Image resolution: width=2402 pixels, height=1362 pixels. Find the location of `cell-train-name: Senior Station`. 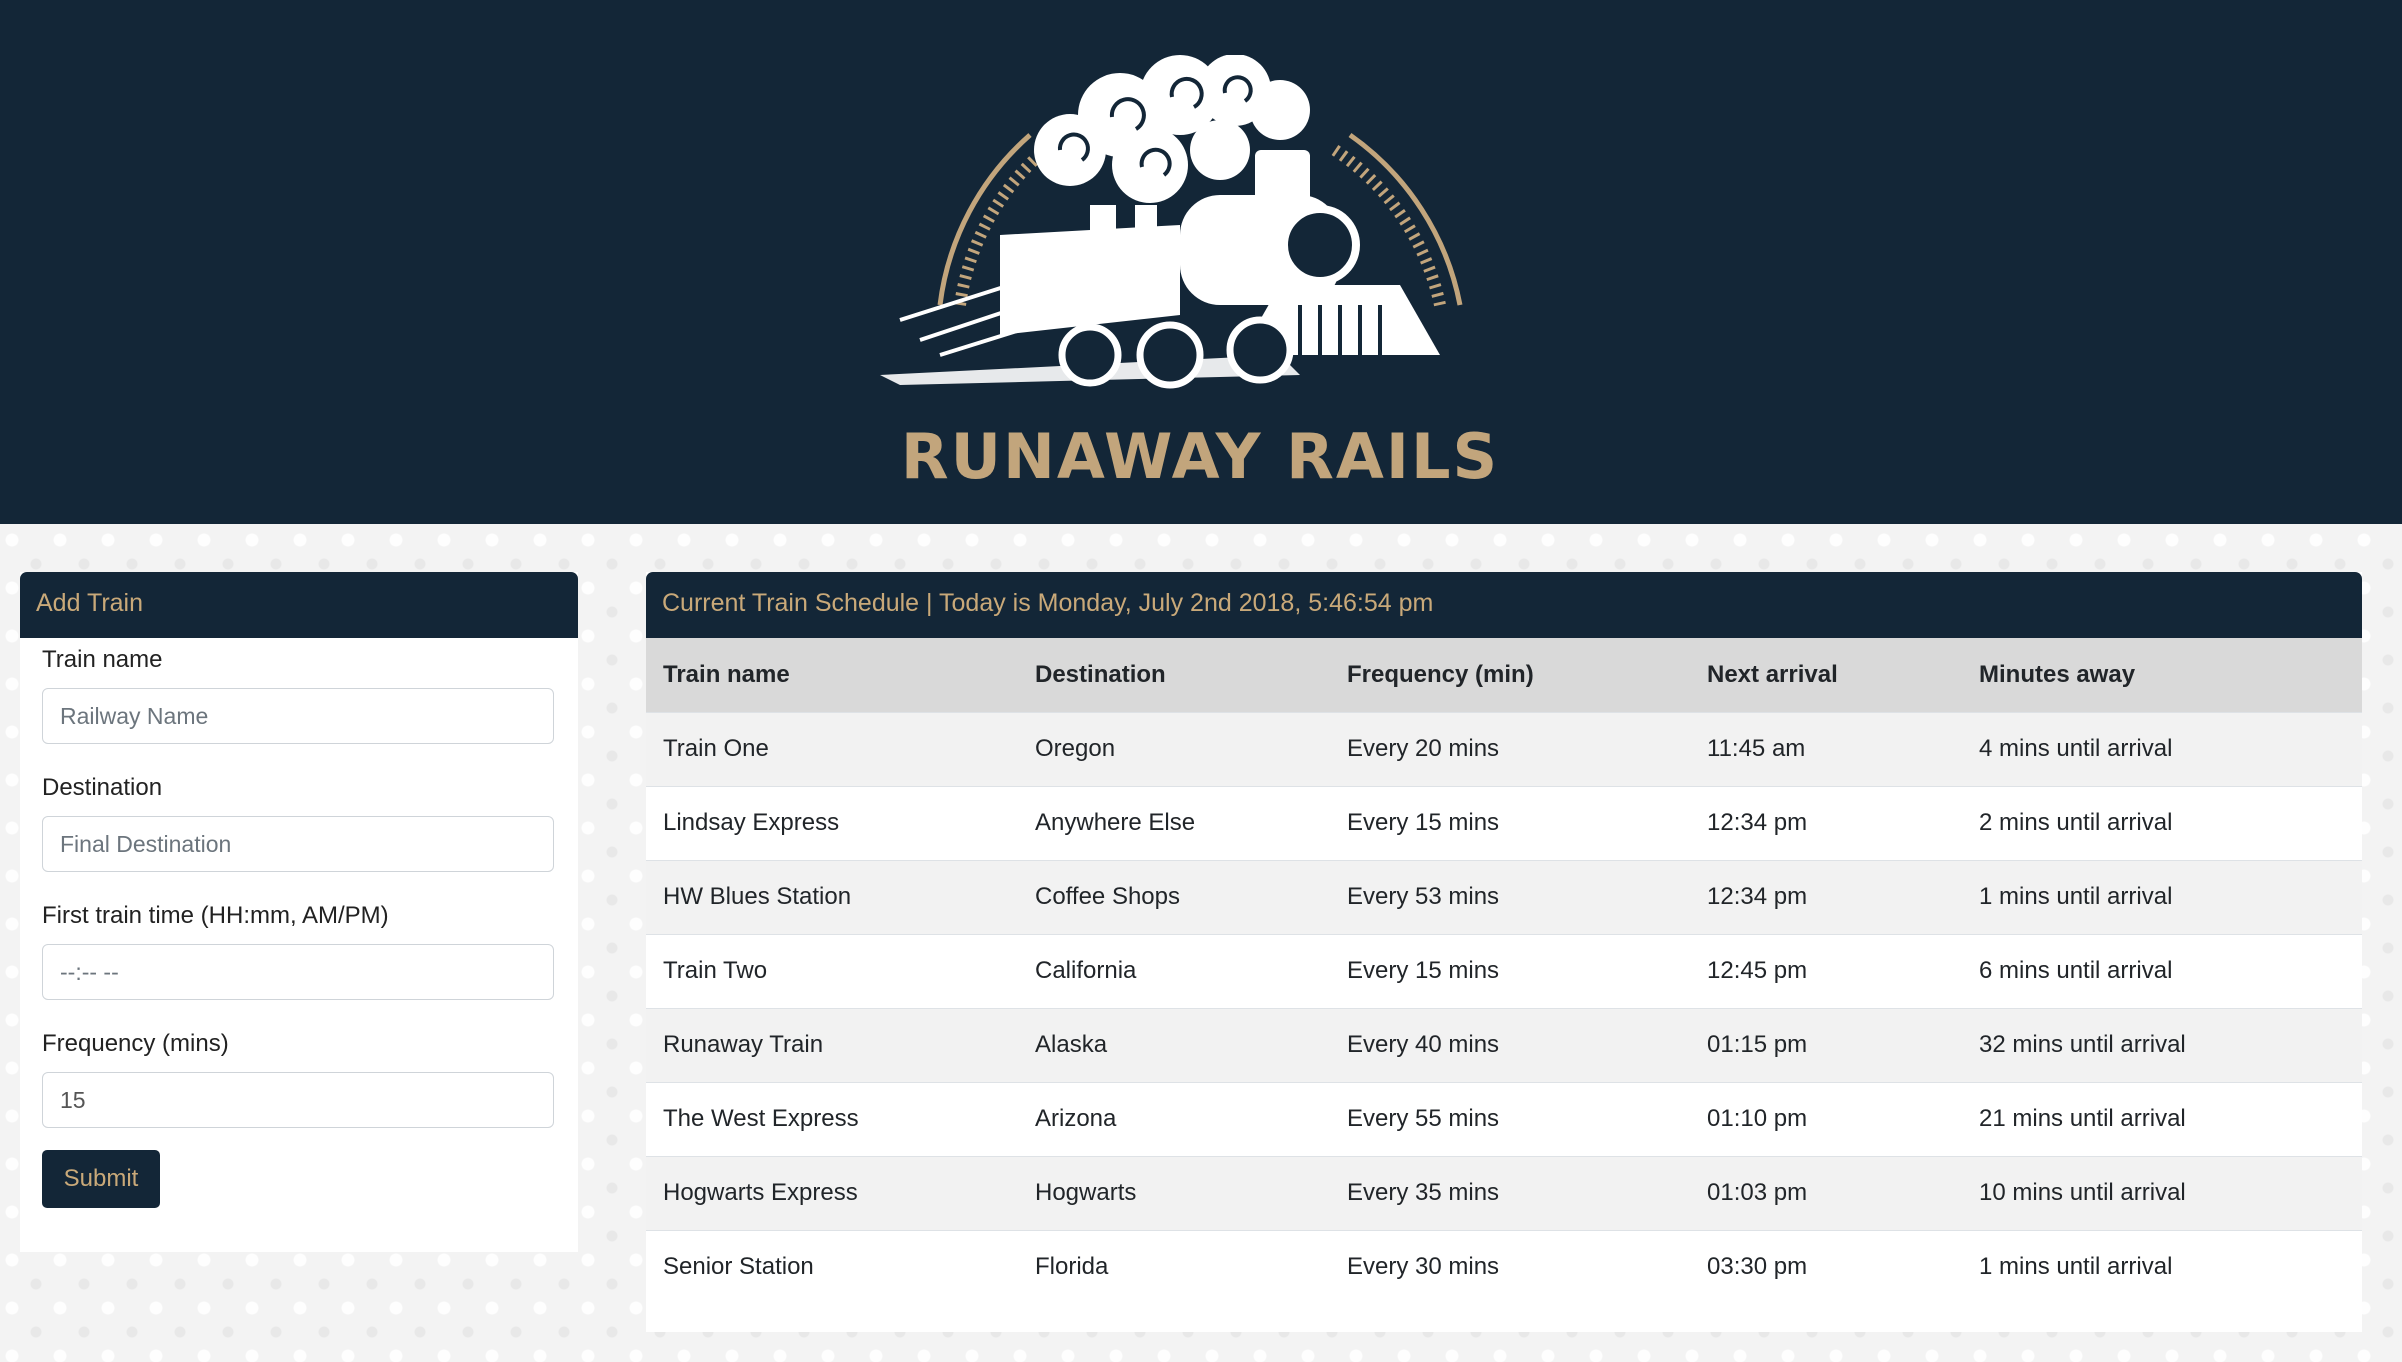

cell-train-name: Senior Station is located at coordinates (832, 1266).